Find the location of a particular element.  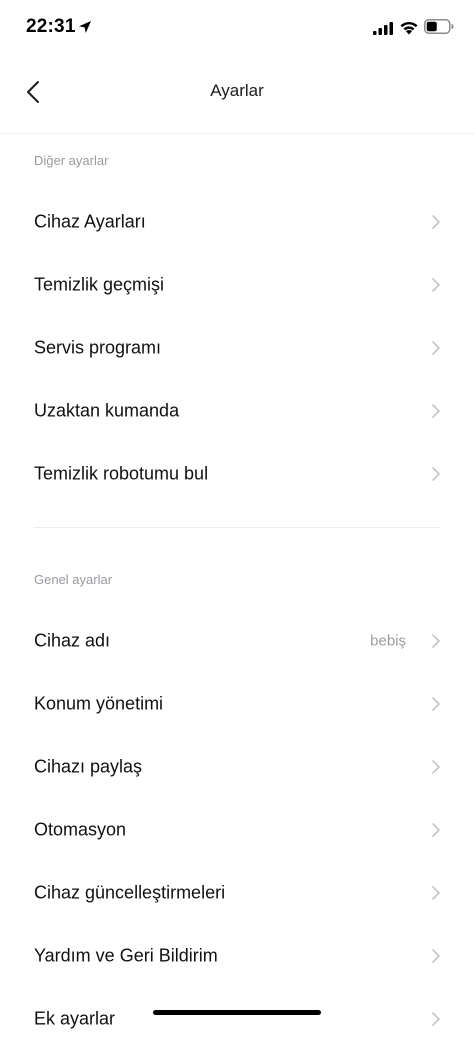

list-item-additional-settings: Ek ayarlar is located at coordinates (237, 1018).